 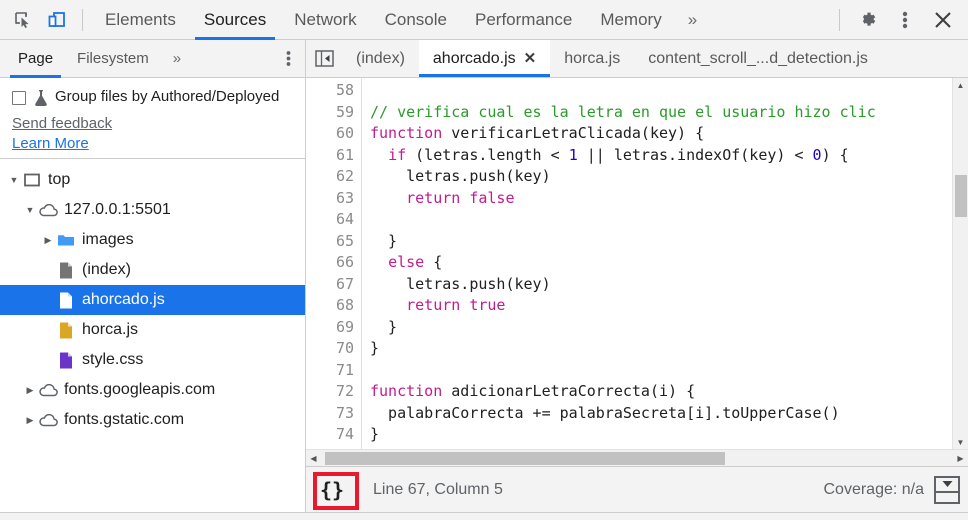 What do you see at coordinates (344, 434) in the screenshot?
I see `line-number: 74` at bounding box center [344, 434].